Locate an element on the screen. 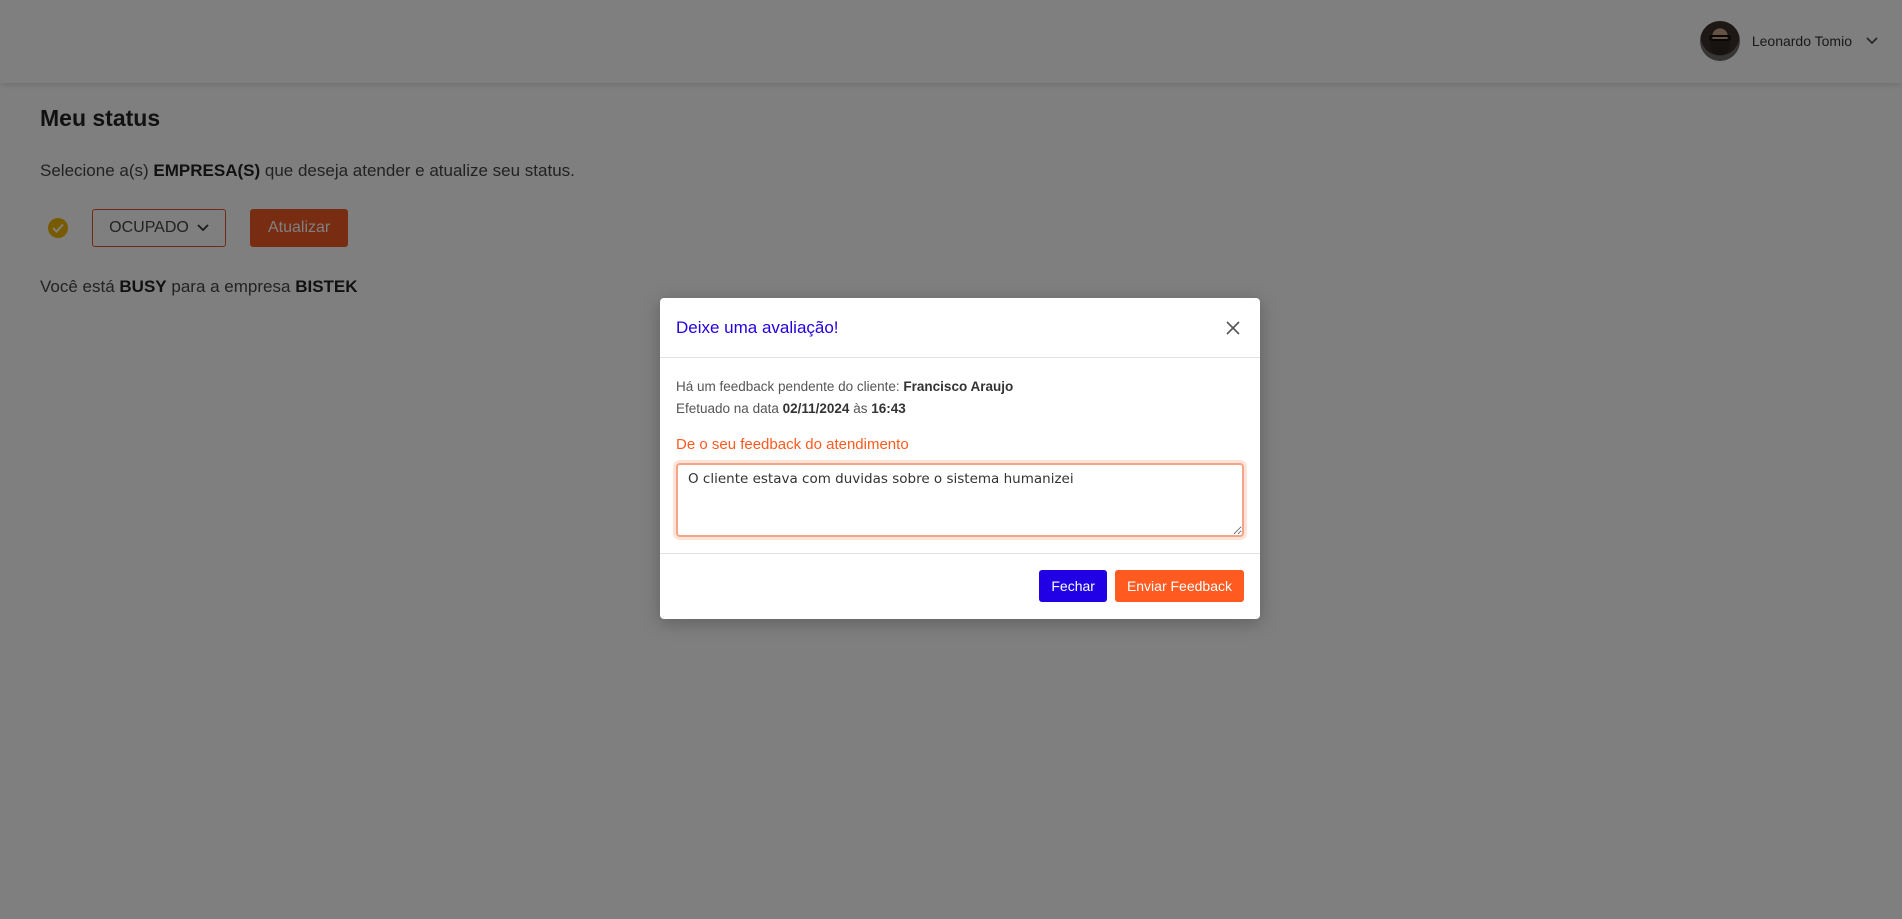 The height and width of the screenshot is (919, 1902). modal-title: Deixe uma avaliação! is located at coordinates (757, 327).